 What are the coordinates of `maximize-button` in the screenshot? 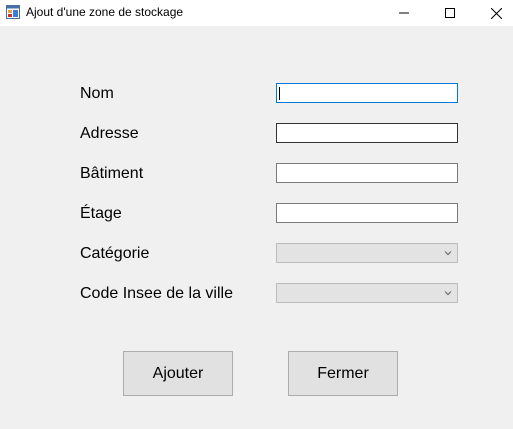 It's located at (450, 13).